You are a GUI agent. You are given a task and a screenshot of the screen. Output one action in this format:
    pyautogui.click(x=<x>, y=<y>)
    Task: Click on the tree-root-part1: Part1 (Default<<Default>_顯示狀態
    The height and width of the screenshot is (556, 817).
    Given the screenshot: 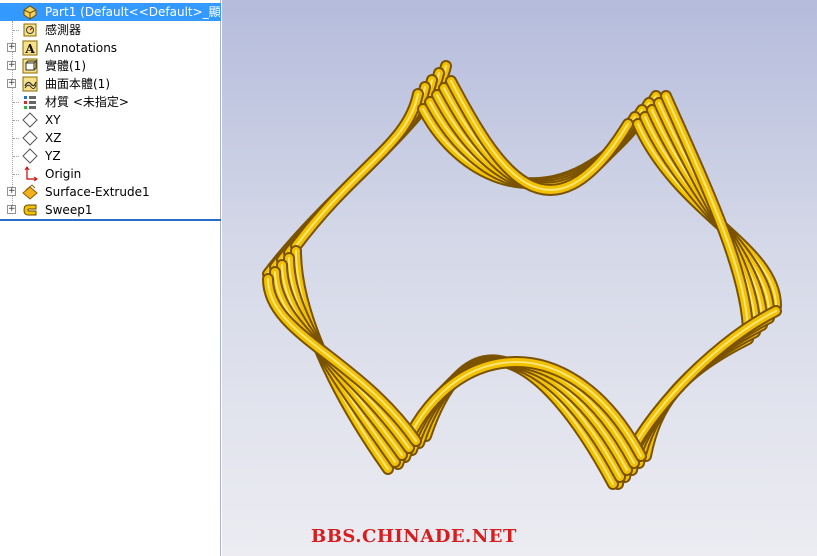 What is the action you would take?
    pyautogui.click(x=128, y=12)
    